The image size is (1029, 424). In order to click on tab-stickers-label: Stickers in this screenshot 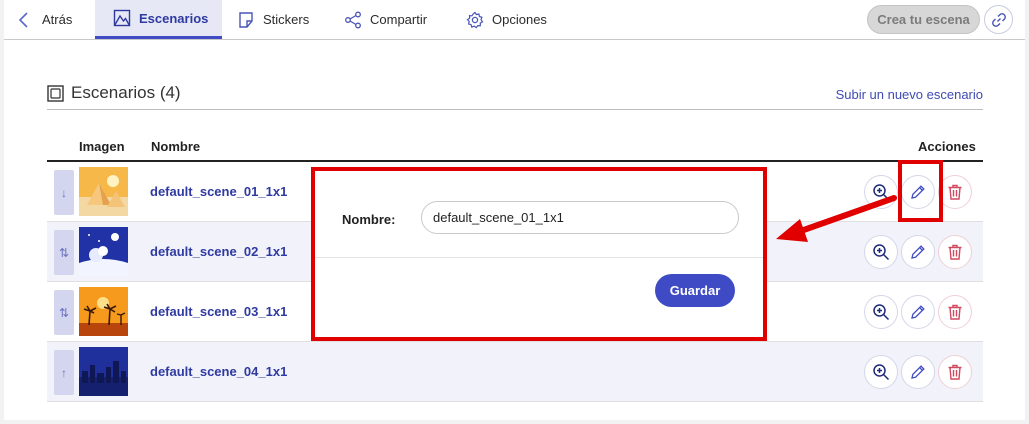, I will do `click(286, 19)`.